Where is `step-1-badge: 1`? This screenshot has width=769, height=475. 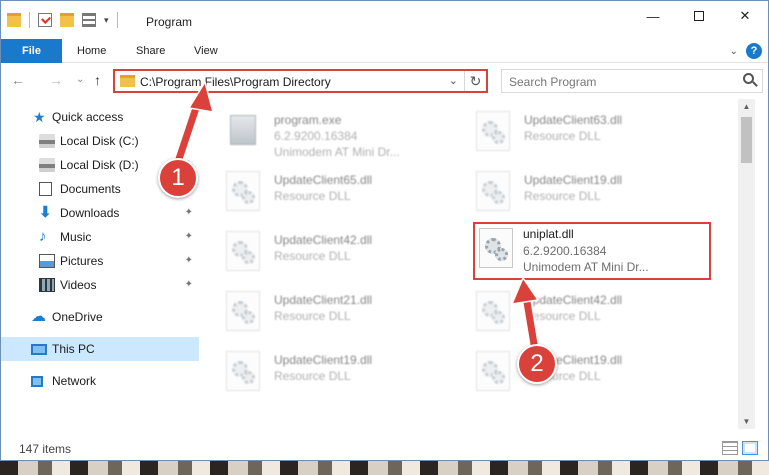 step-1-badge: 1 is located at coordinates (178, 178).